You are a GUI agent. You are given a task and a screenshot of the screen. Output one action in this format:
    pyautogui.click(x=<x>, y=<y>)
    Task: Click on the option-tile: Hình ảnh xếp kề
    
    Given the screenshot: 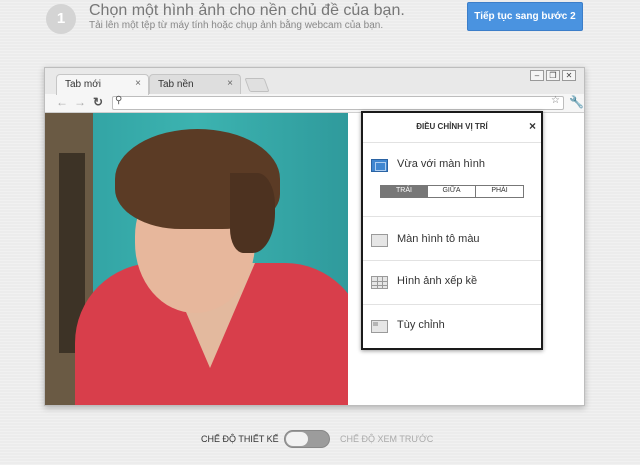 What is the action you would take?
    pyautogui.click(x=437, y=281)
    